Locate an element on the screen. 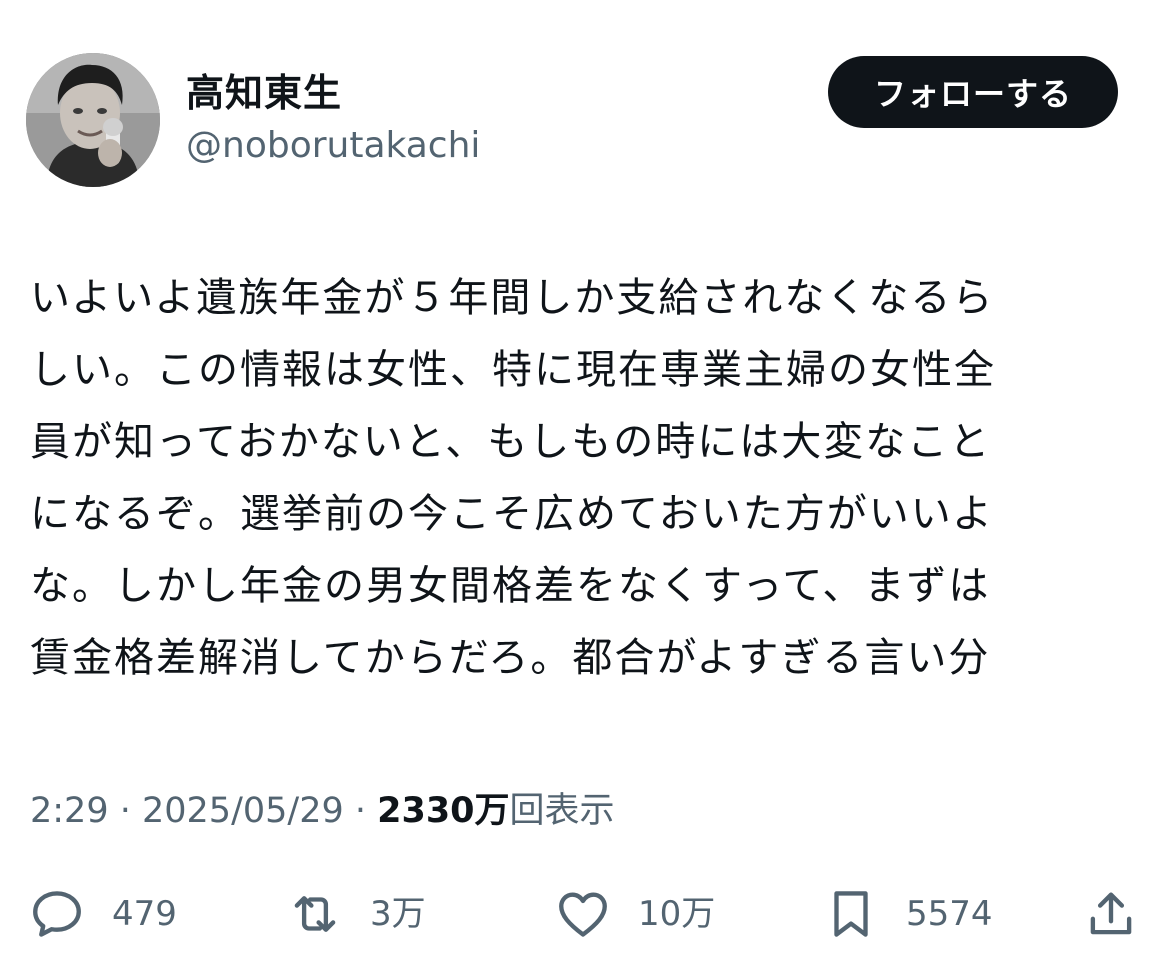 This screenshot has width=1170, height=976. retweet-count: 3万 is located at coordinates (398, 914).